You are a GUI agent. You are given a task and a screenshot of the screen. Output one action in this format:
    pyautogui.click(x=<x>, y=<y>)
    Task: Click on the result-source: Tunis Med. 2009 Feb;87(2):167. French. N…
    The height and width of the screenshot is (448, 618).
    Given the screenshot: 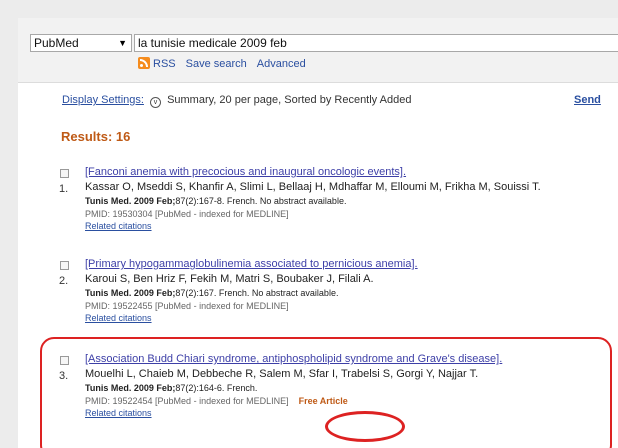 What is the action you would take?
    pyautogui.click(x=211, y=293)
    